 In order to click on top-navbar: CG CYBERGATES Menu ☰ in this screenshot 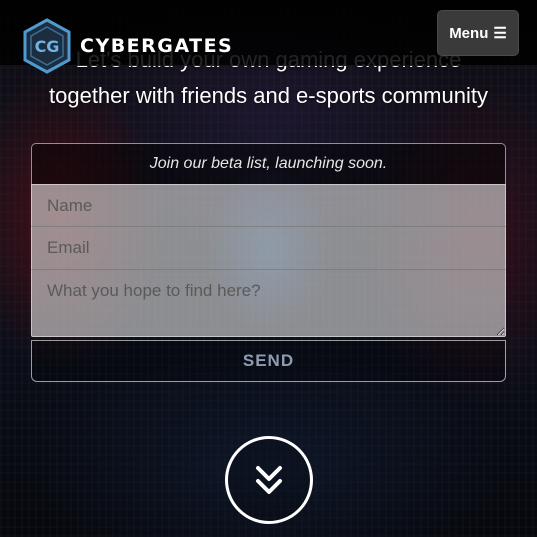, I will do `click(268, 37)`.